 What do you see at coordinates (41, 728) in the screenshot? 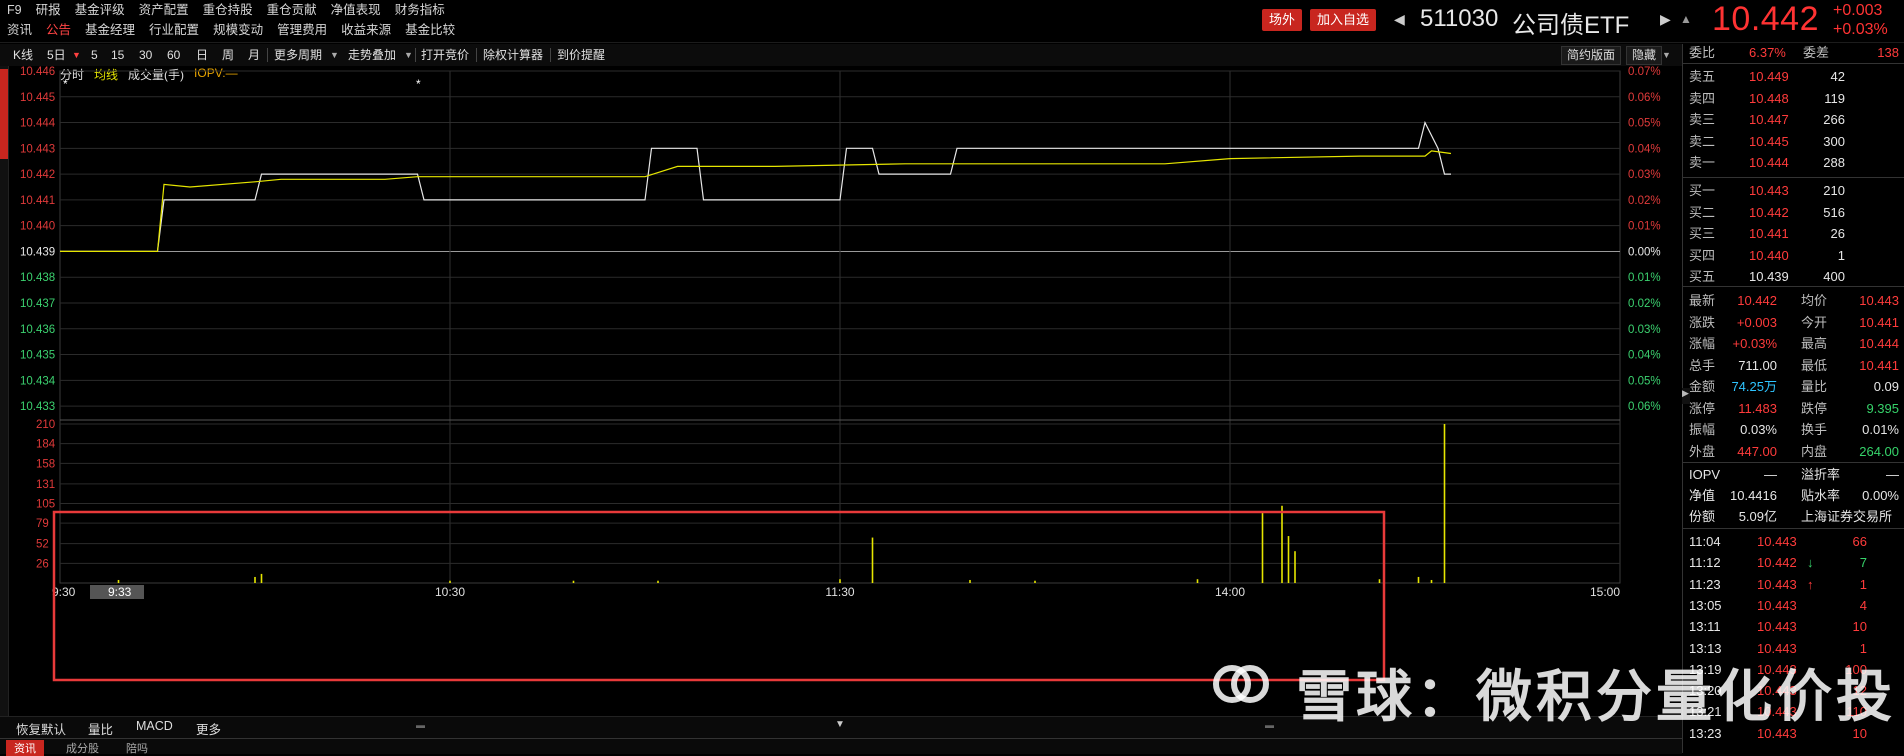
I see `restore-default-tab: 恢复默认` at bounding box center [41, 728].